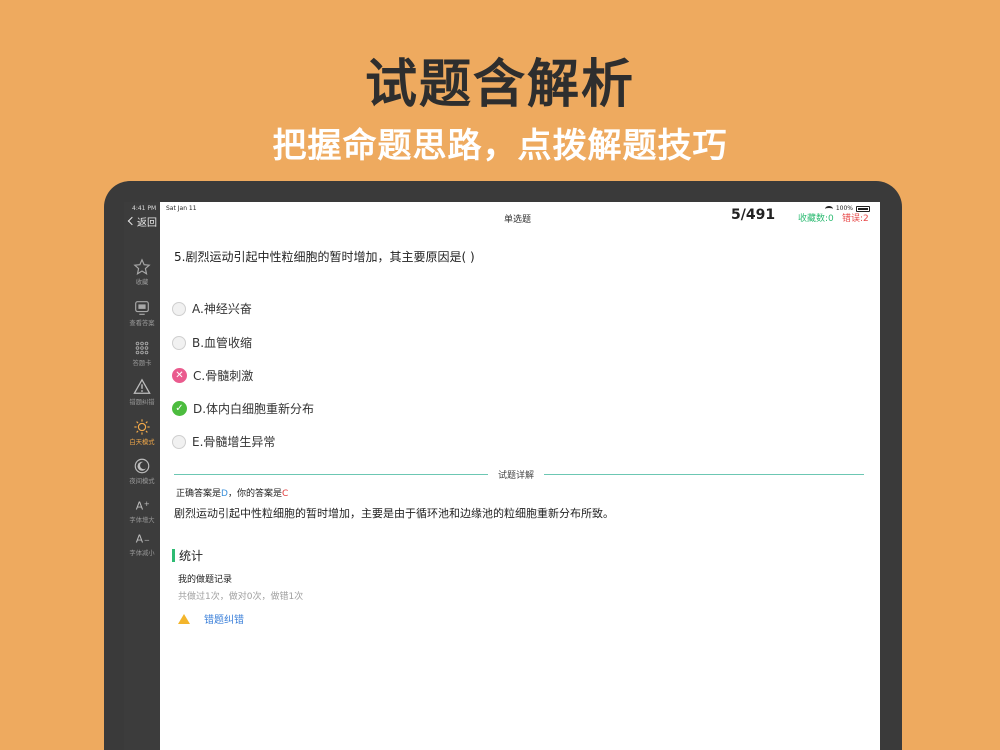 This screenshot has height=750, width=1000. Describe the element at coordinates (518, 220) in the screenshot. I see `page-title: 单选题` at that location.